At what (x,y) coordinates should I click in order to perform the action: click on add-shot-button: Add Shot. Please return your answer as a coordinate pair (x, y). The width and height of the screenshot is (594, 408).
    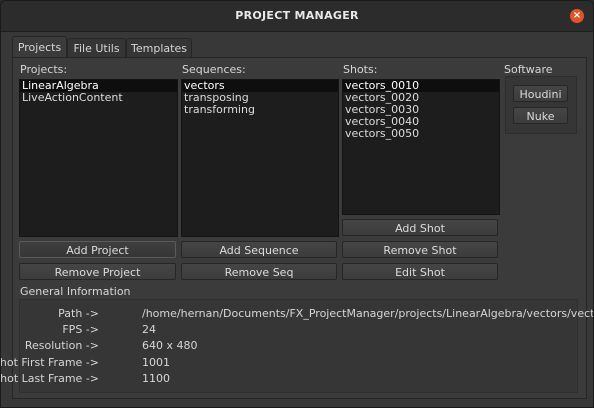
    Looking at the image, I should click on (420, 227).